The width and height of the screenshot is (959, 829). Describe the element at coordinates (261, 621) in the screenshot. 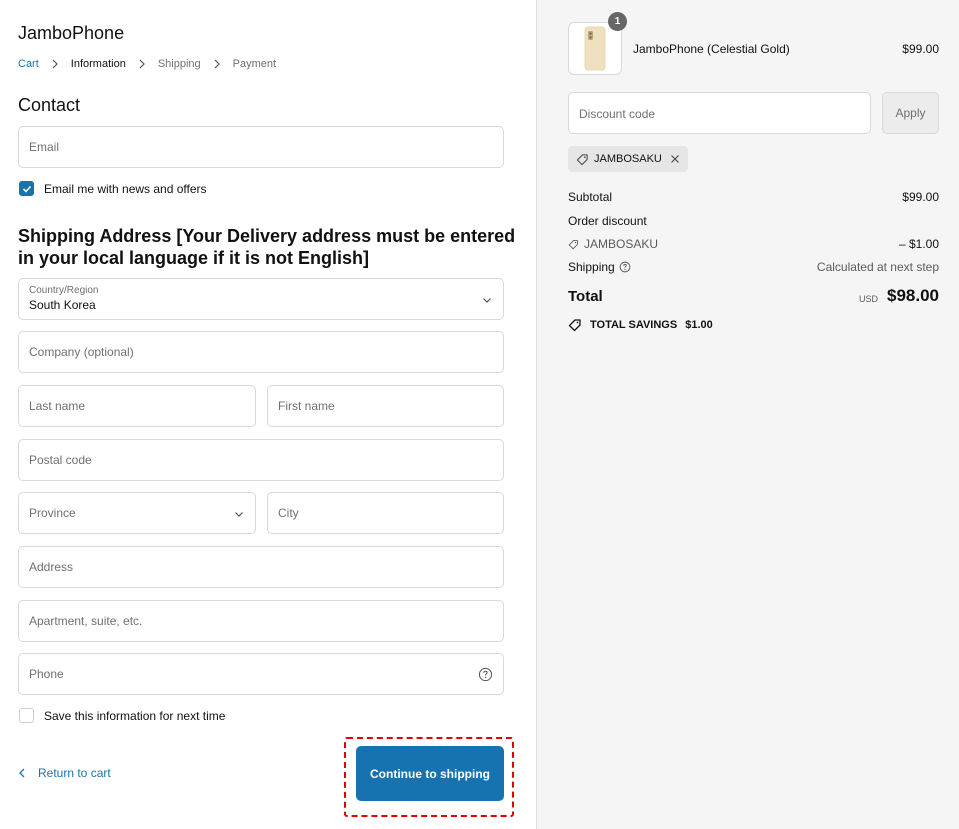

I see `apartment-field: Apartment, suite, etc.` at that location.